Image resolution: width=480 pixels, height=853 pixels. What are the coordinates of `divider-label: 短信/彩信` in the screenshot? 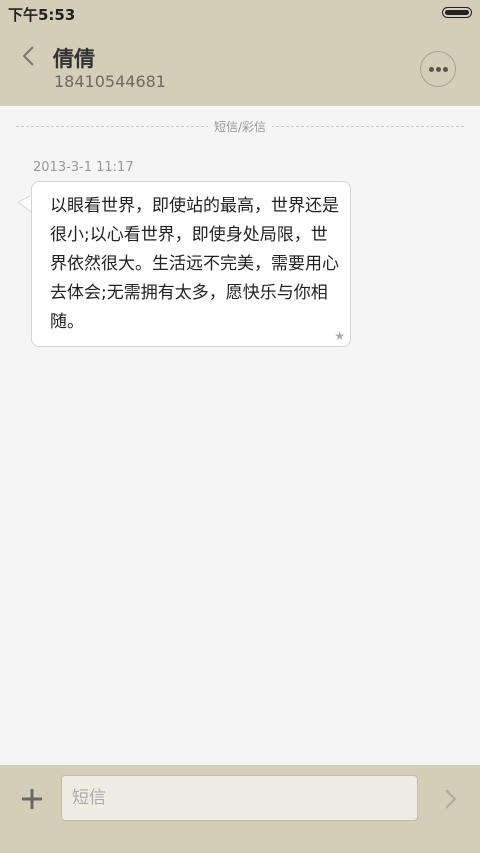 It's located at (240, 127).